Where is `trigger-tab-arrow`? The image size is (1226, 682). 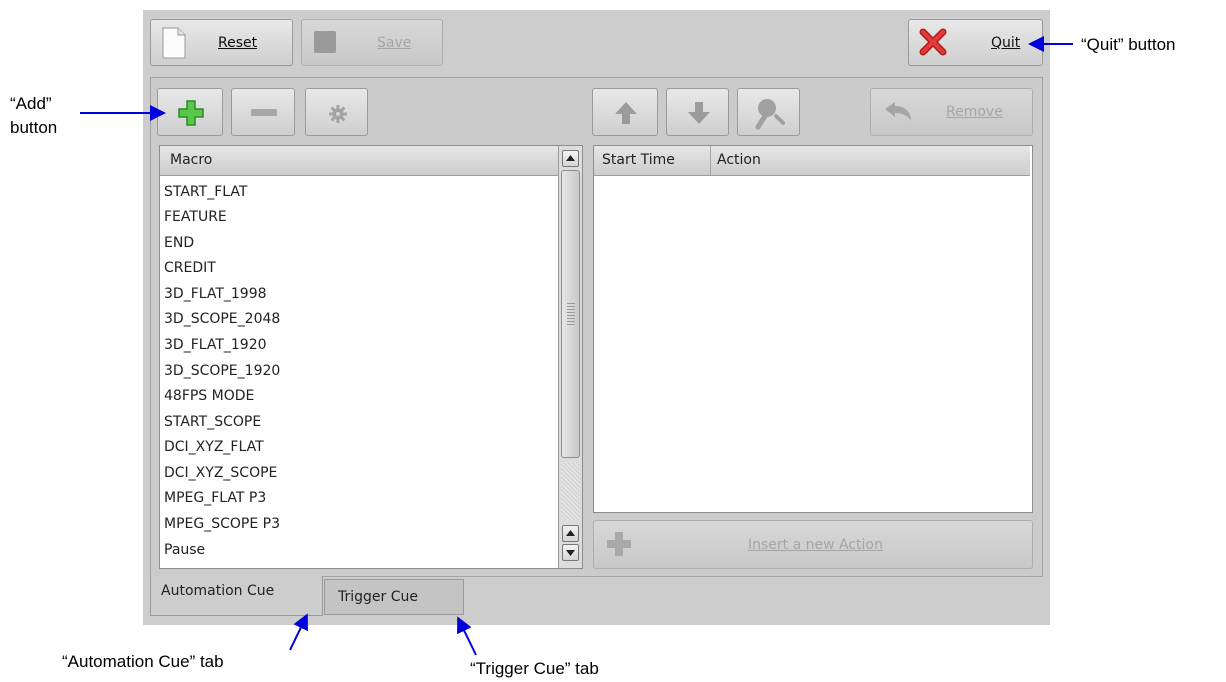
trigger-tab-arrow is located at coordinates (467, 636).